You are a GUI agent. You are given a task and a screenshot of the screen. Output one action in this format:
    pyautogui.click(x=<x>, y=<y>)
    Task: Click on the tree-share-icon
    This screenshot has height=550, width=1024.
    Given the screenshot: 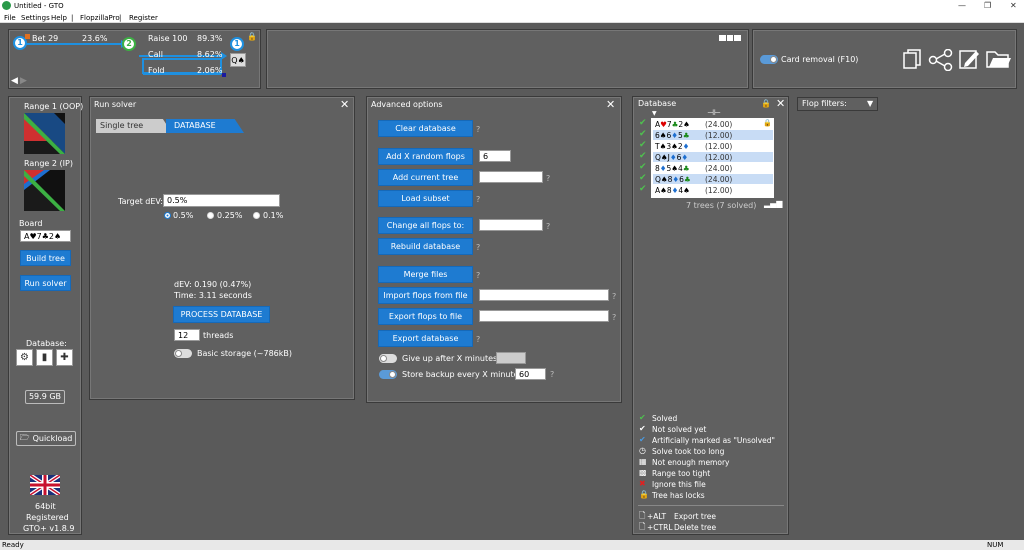 What is the action you would take?
    pyautogui.click(x=941, y=60)
    